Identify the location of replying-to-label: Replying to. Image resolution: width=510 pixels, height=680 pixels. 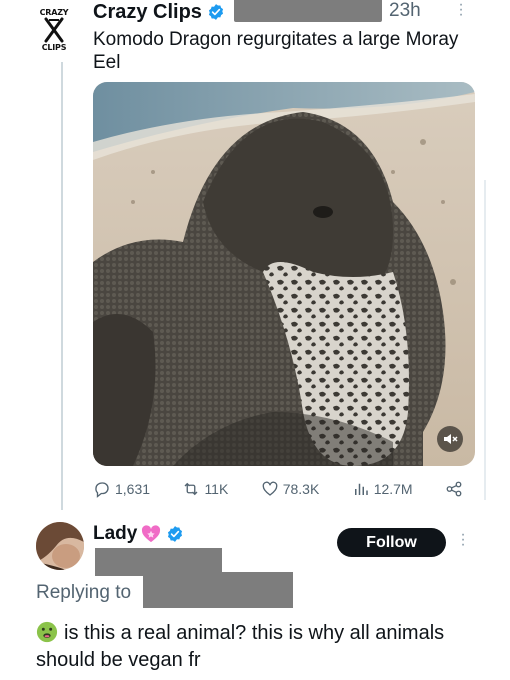
(84, 592).